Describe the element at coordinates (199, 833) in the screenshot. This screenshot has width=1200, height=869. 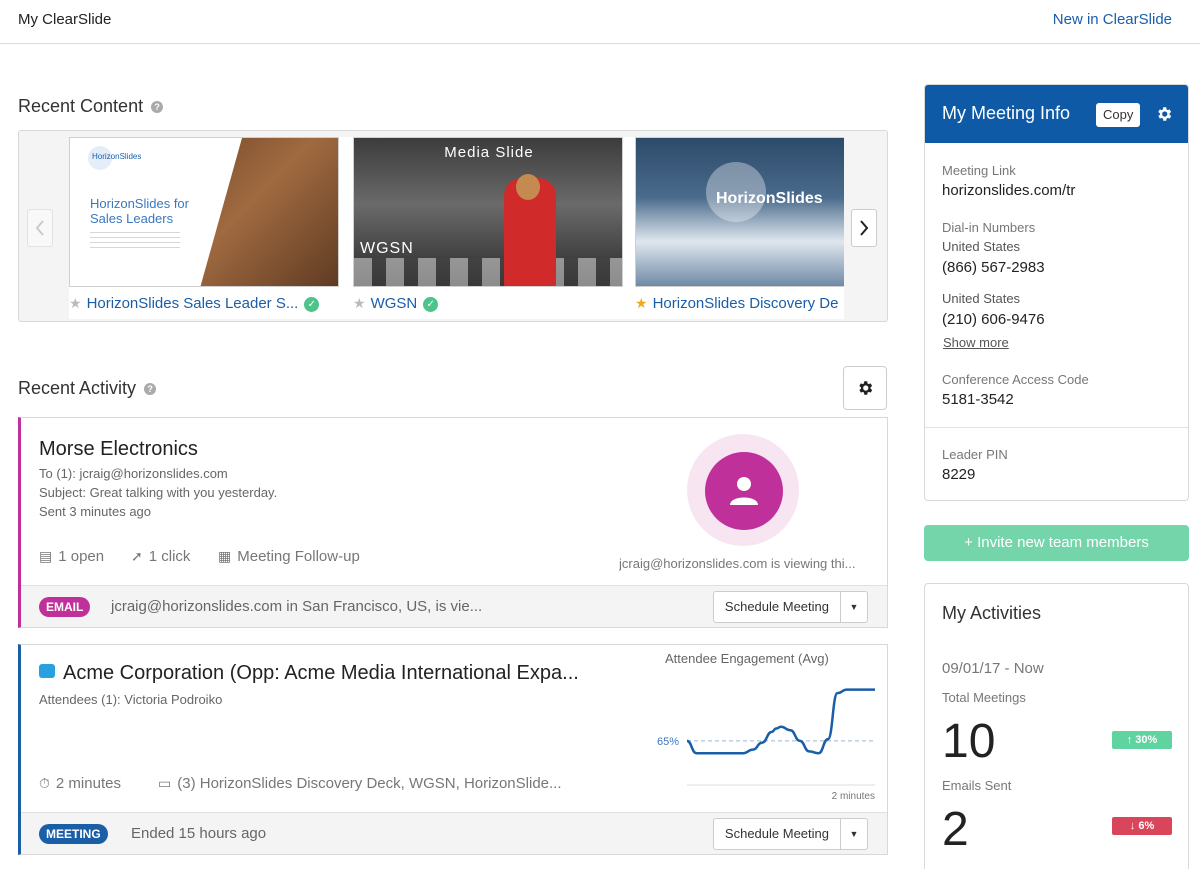
I see `meeting-ended-status: Ended 15 hours ago` at that location.